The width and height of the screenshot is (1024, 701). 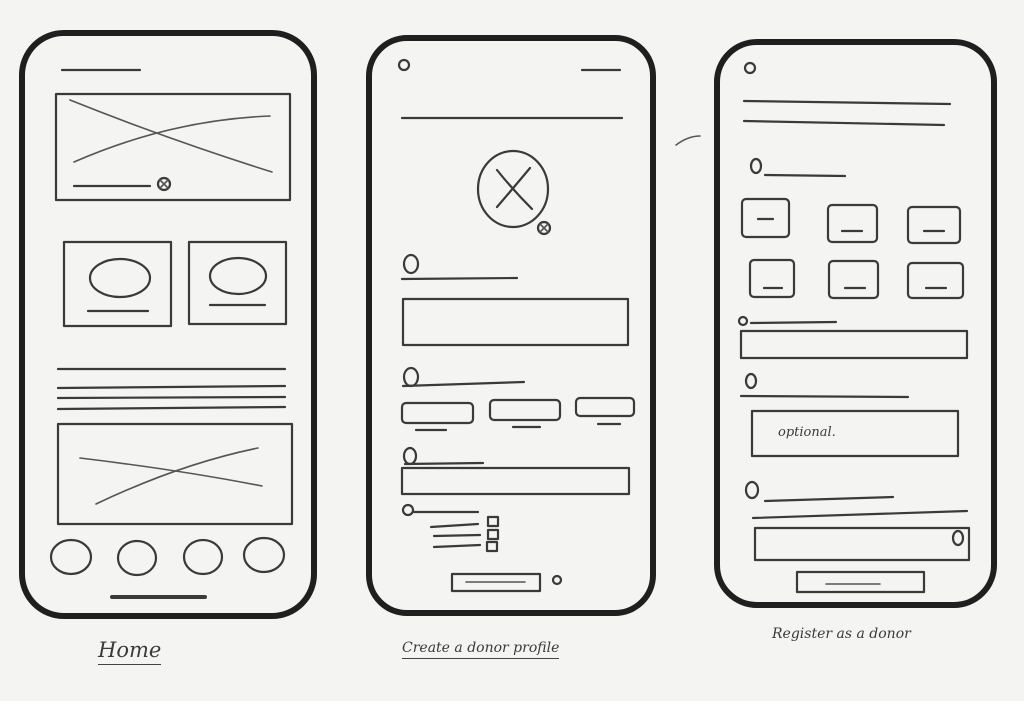 I want to click on register-submit-button, so click(x=860, y=582).